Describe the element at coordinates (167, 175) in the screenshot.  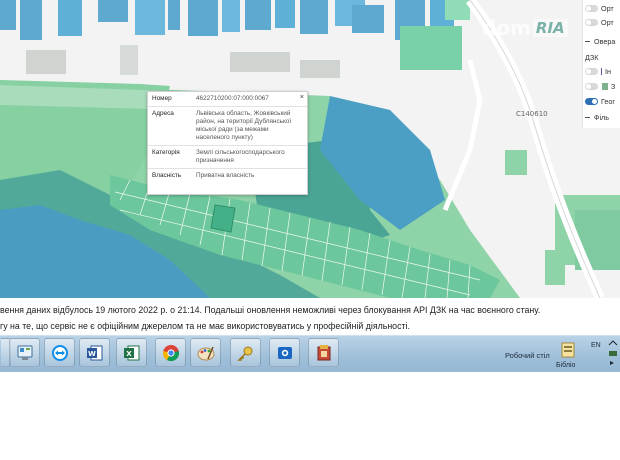
I see `popup-label: Власність` at that location.